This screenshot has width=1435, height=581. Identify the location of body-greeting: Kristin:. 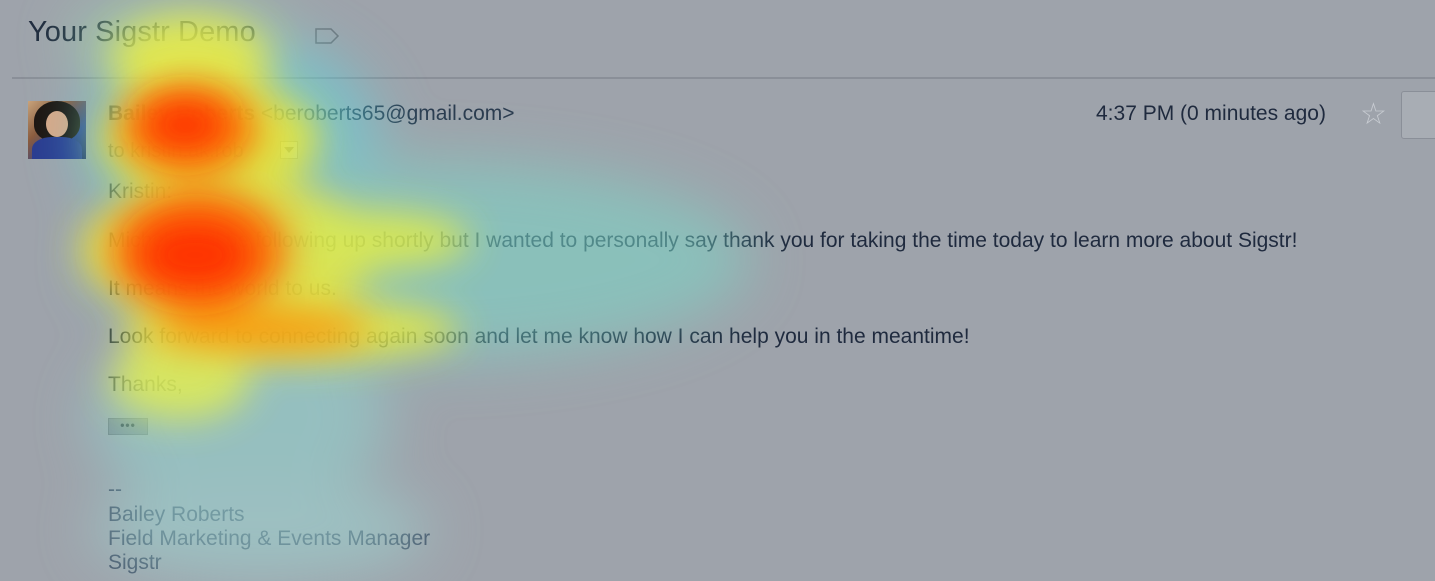
(140, 191).